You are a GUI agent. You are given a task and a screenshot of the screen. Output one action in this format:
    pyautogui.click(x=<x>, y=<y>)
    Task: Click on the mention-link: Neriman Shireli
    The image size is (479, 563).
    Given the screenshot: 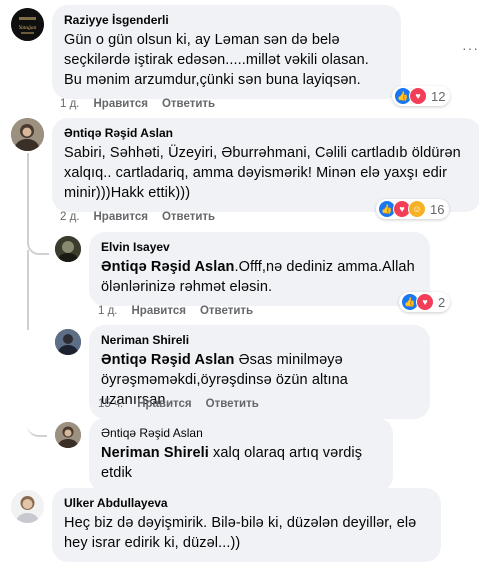 What is the action you would take?
    pyautogui.click(x=155, y=453)
    